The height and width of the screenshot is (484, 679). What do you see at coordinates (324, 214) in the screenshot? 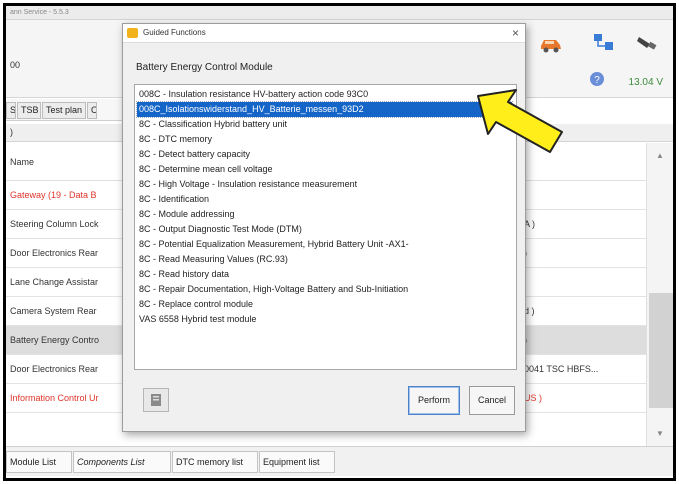
I see `list-item: 8C - Module addressing` at bounding box center [324, 214].